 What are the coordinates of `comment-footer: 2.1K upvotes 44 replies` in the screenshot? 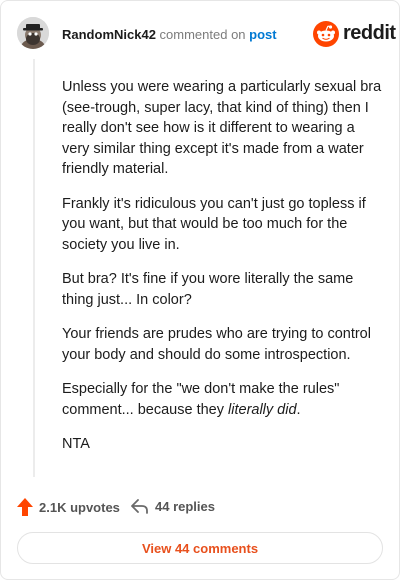 It's located at (202, 509).